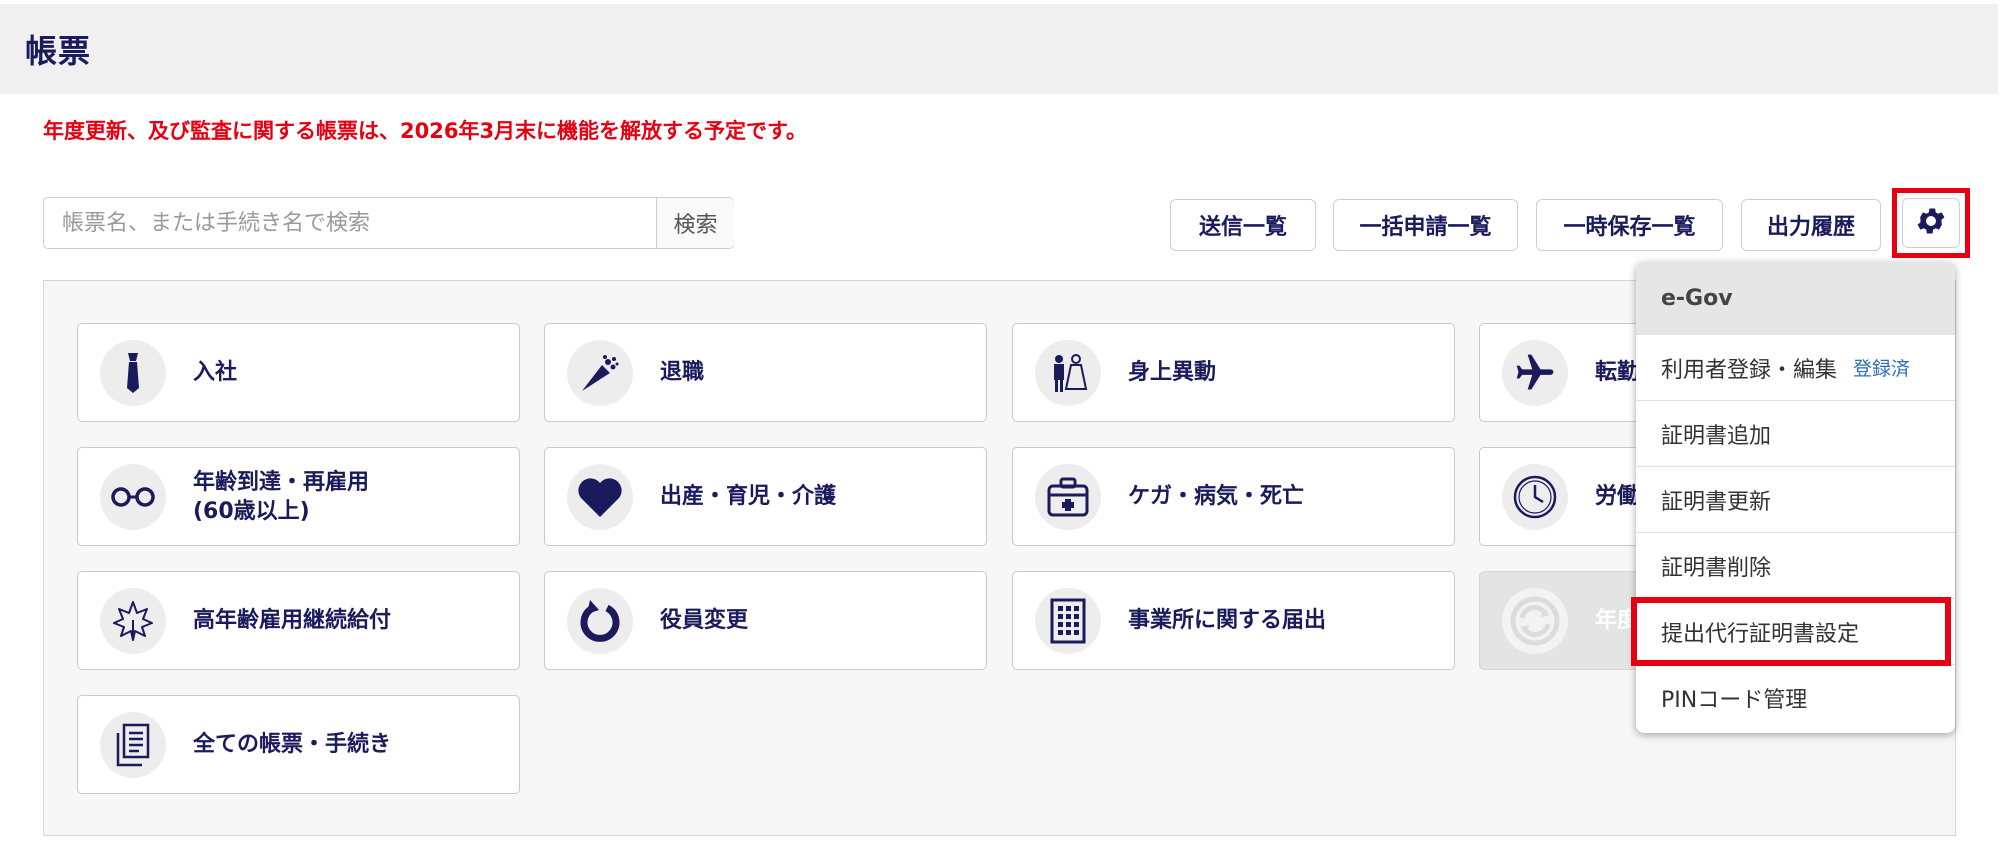 Image resolution: width=2000 pixels, height=857 pixels. I want to click on bouquet-icon, so click(600, 373).